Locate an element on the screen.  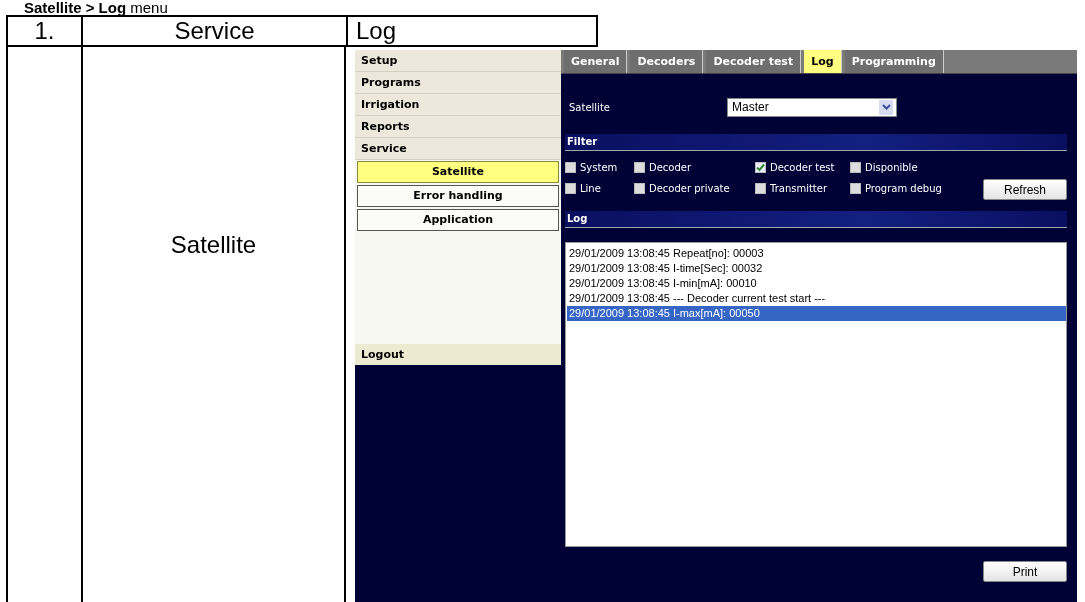
log-entry: 29/01/2009 13:08:45 I-max[mA]: 00050 is located at coordinates (816, 313).